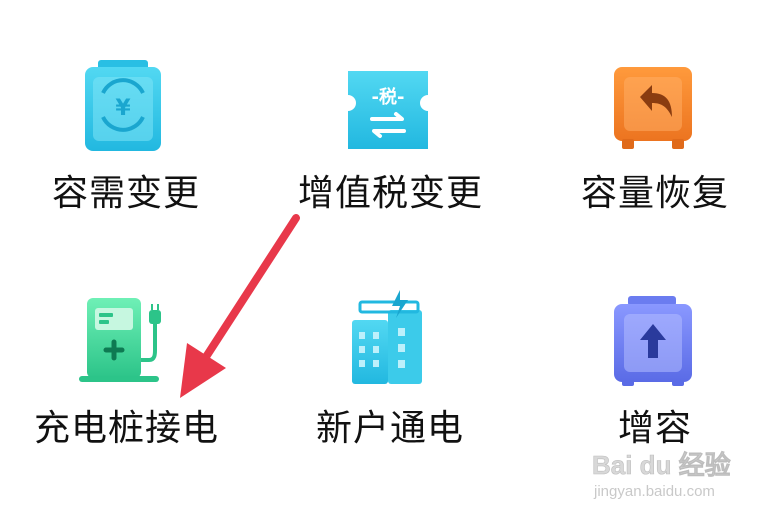 This screenshot has width=770, height=513. Describe the element at coordinates (126, 193) in the screenshot. I see `tile-label: 容需变更` at that location.